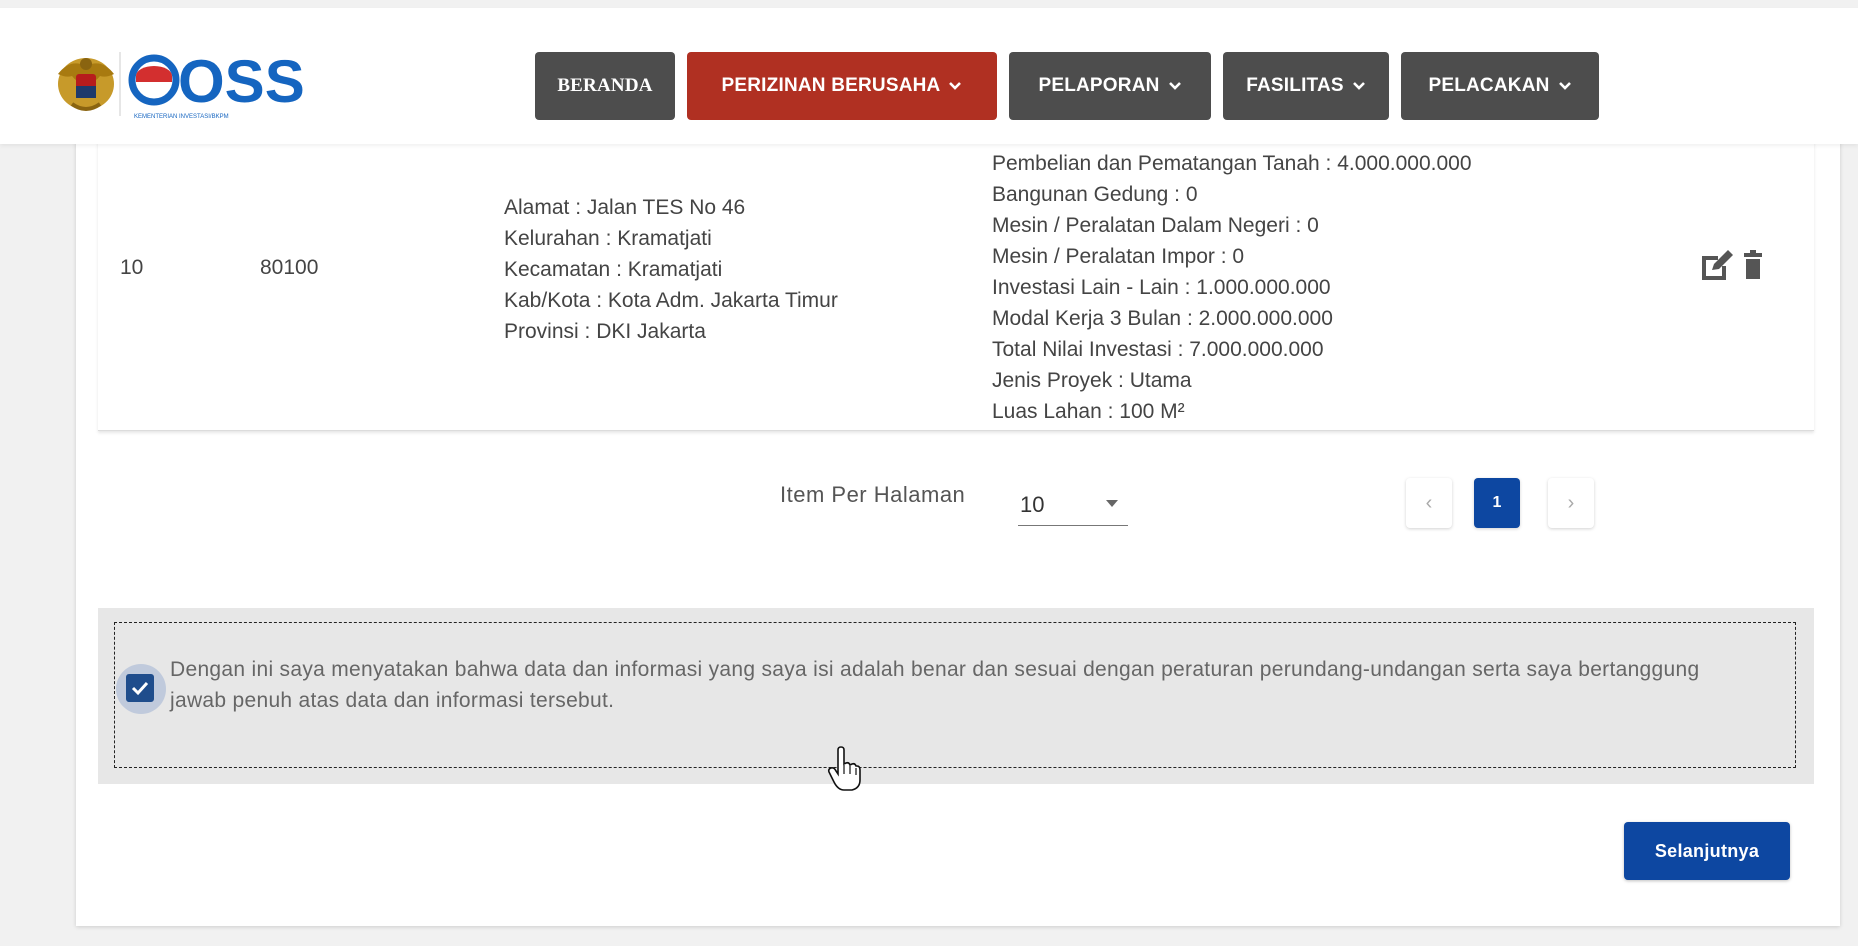  Describe the element at coordinates (608, 238) in the screenshot. I see `address-line: Kelurahan : Kramatjati` at that location.